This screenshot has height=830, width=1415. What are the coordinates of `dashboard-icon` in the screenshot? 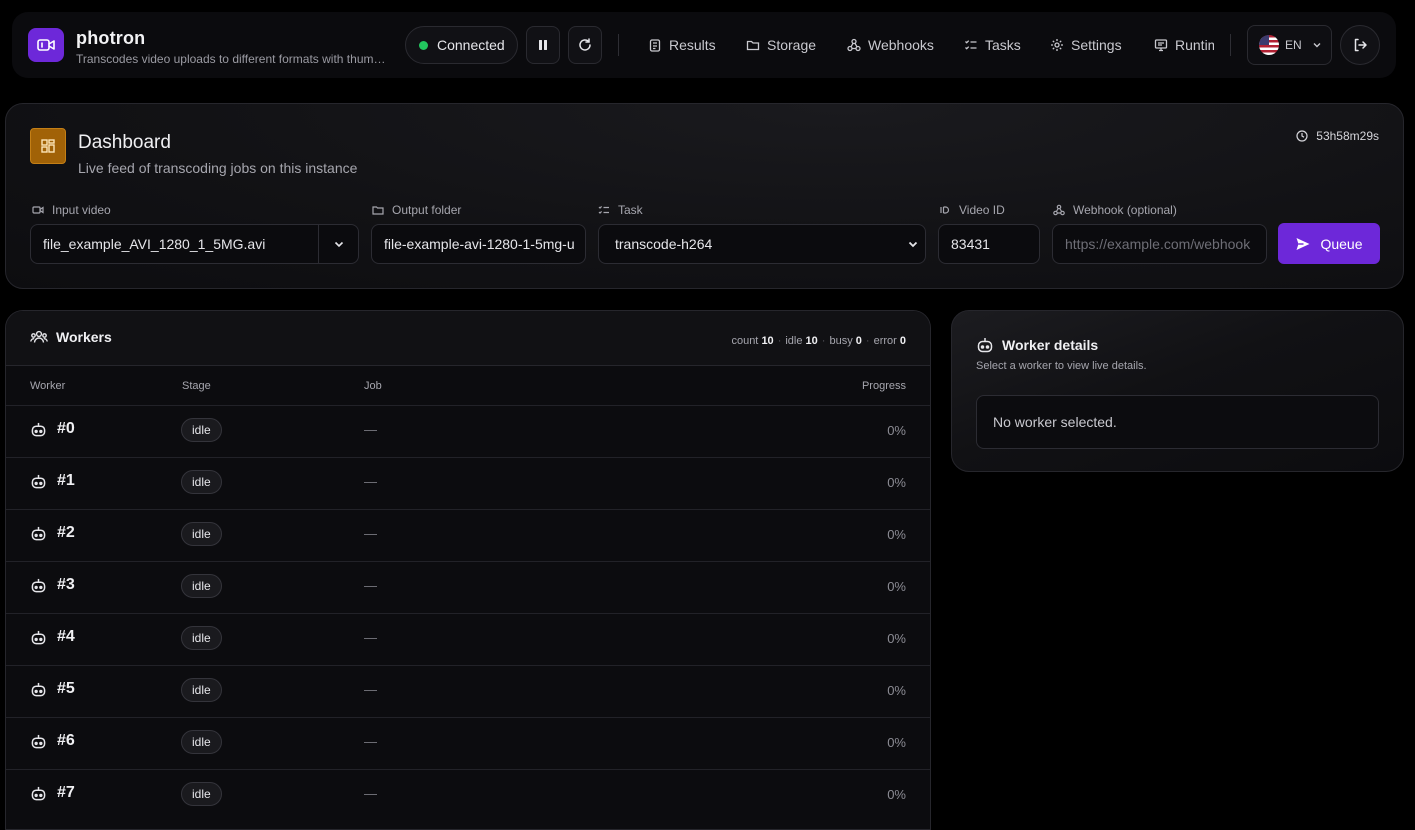 It's located at (48, 146).